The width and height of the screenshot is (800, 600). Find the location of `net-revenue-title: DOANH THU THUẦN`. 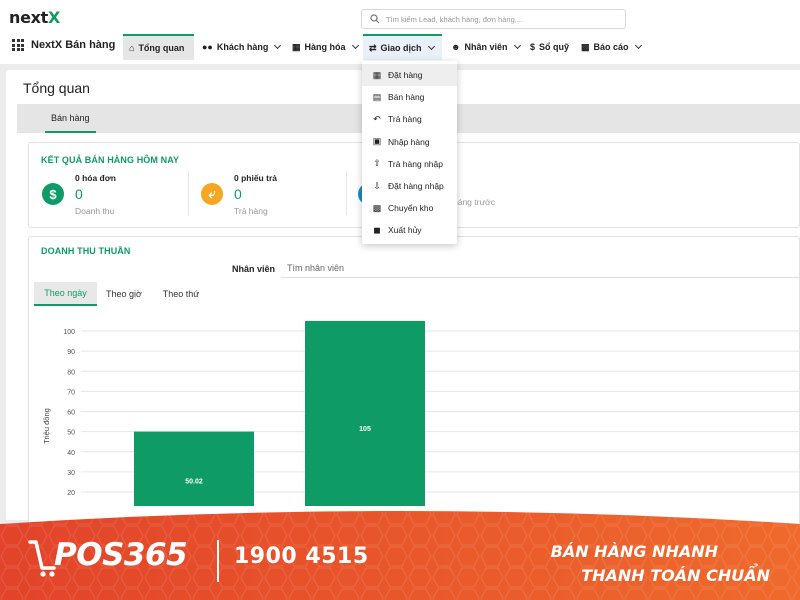

net-revenue-title: DOANH THU THUẦN is located at coordinates (86, 251).